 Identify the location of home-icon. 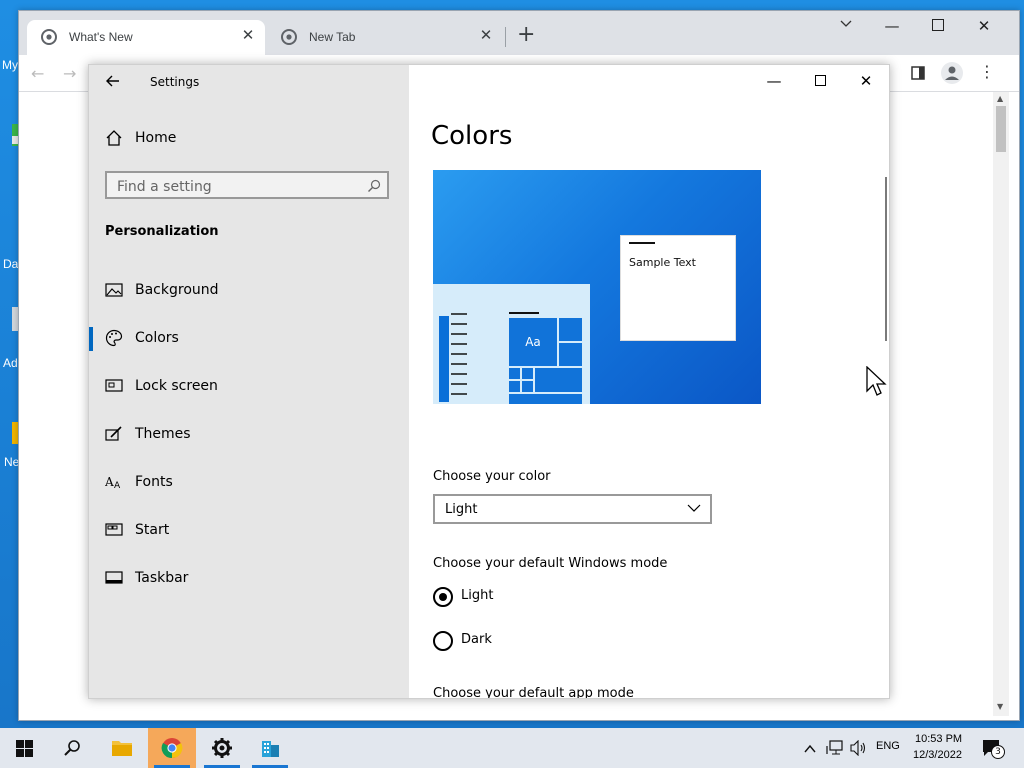
(114, 138).